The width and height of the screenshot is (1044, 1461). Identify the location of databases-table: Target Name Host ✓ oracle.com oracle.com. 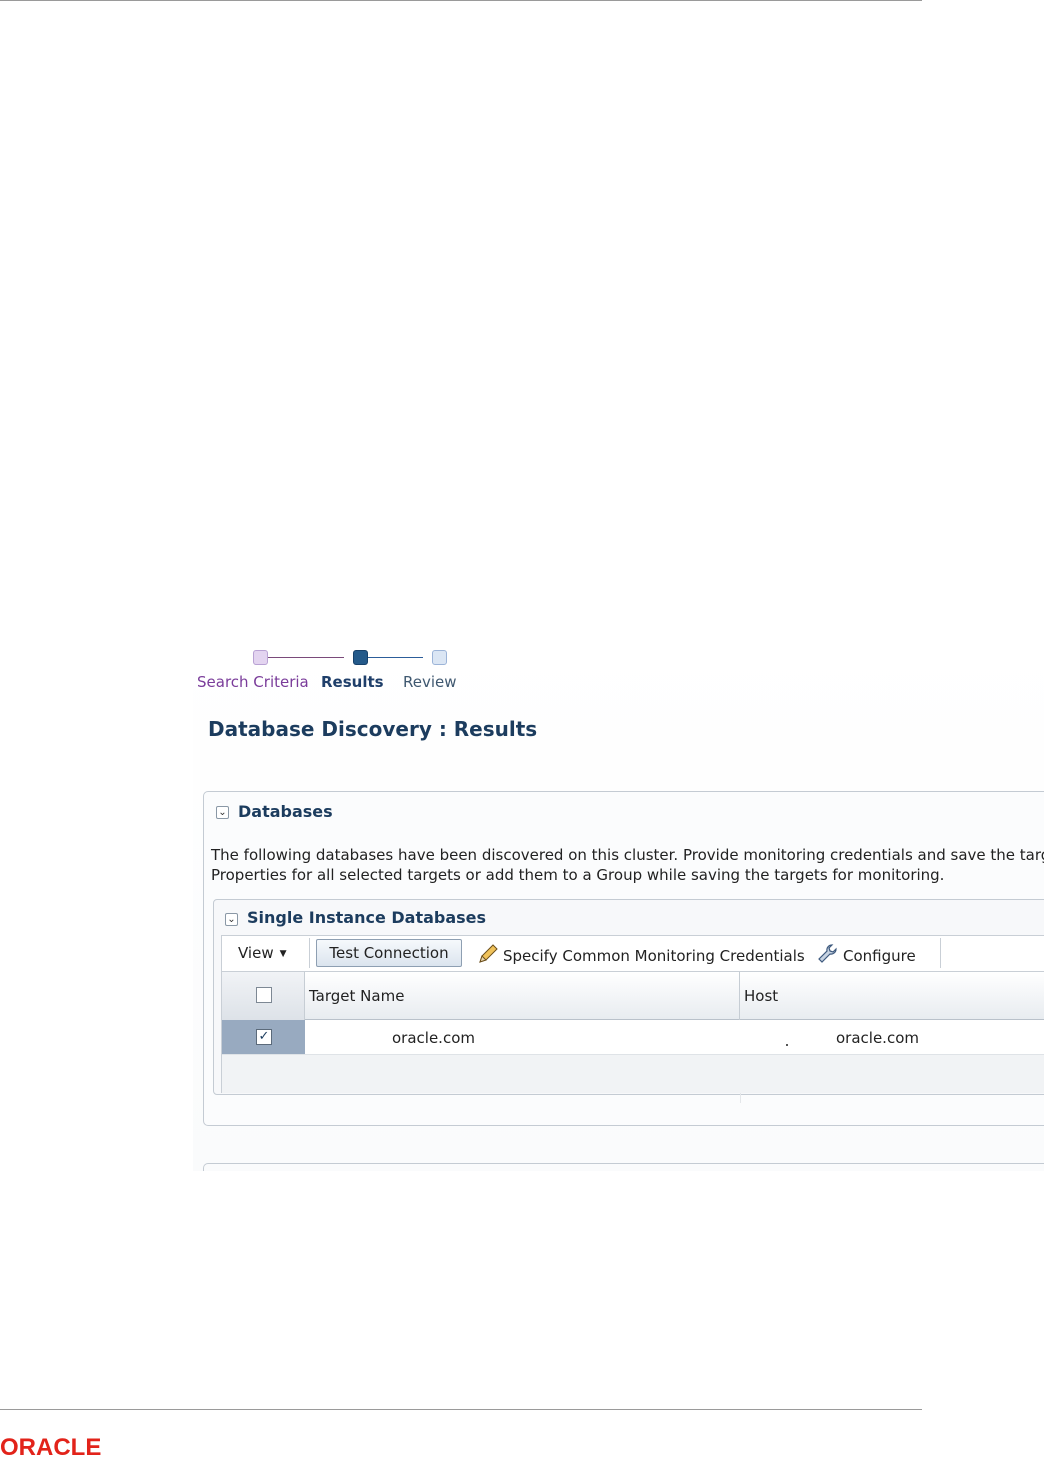
(632, 1037).